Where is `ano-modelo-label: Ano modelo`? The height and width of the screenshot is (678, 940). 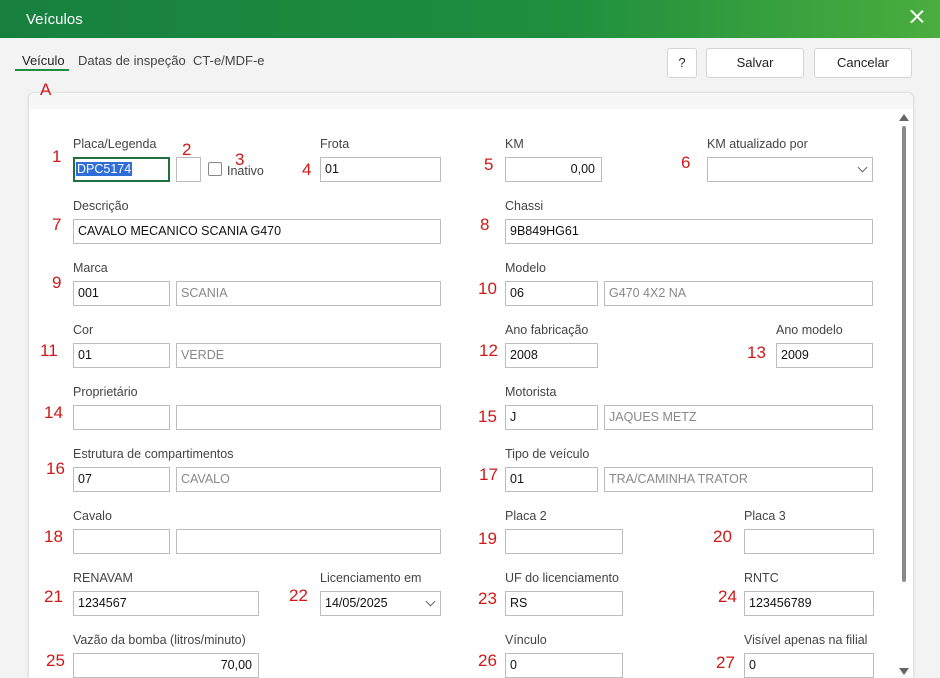 ano-modelo-label: Ano modelo is located at coordinates (809, 330).